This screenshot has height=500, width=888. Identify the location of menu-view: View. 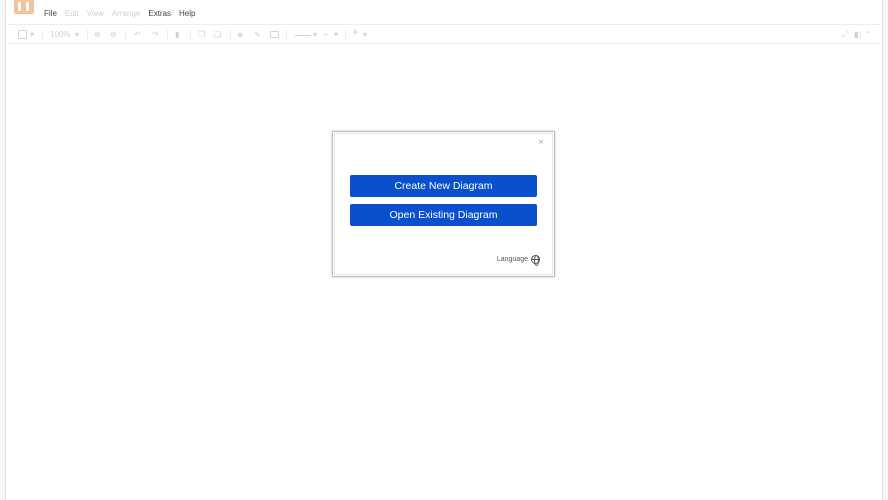
(95, 15).